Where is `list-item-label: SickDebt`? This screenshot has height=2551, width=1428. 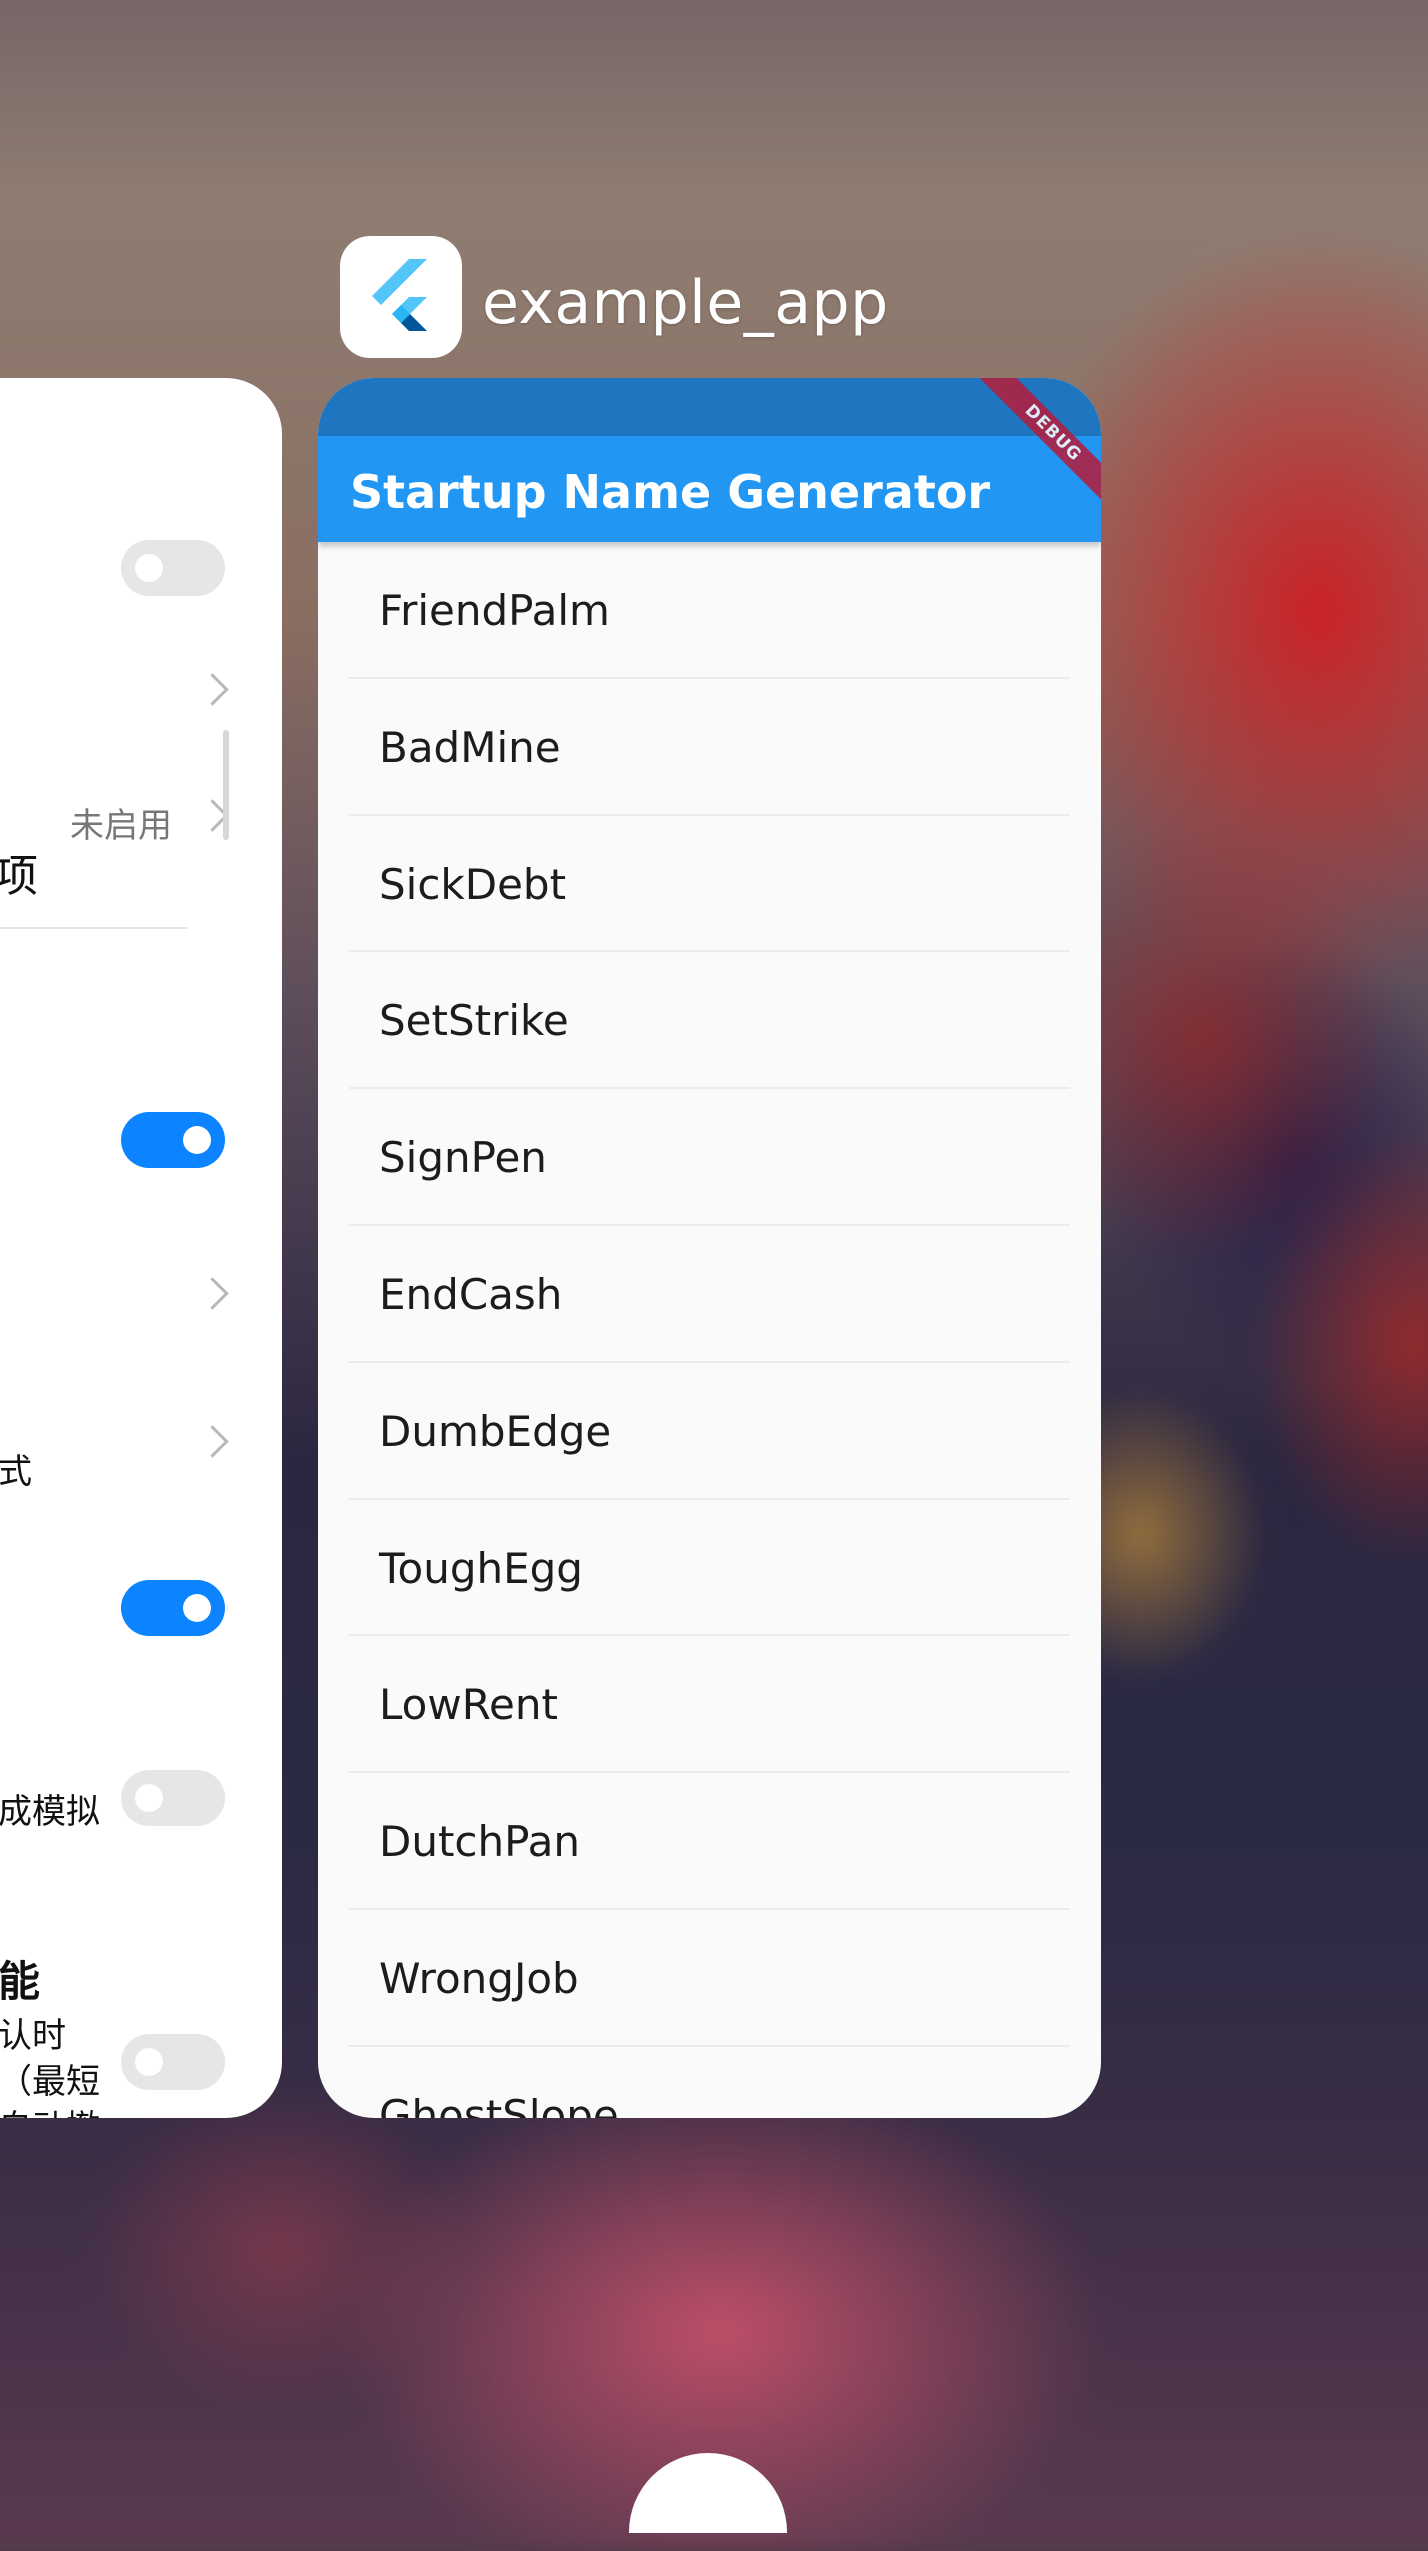
list-item-label: SickDebt is located at coordinates (473, 884).